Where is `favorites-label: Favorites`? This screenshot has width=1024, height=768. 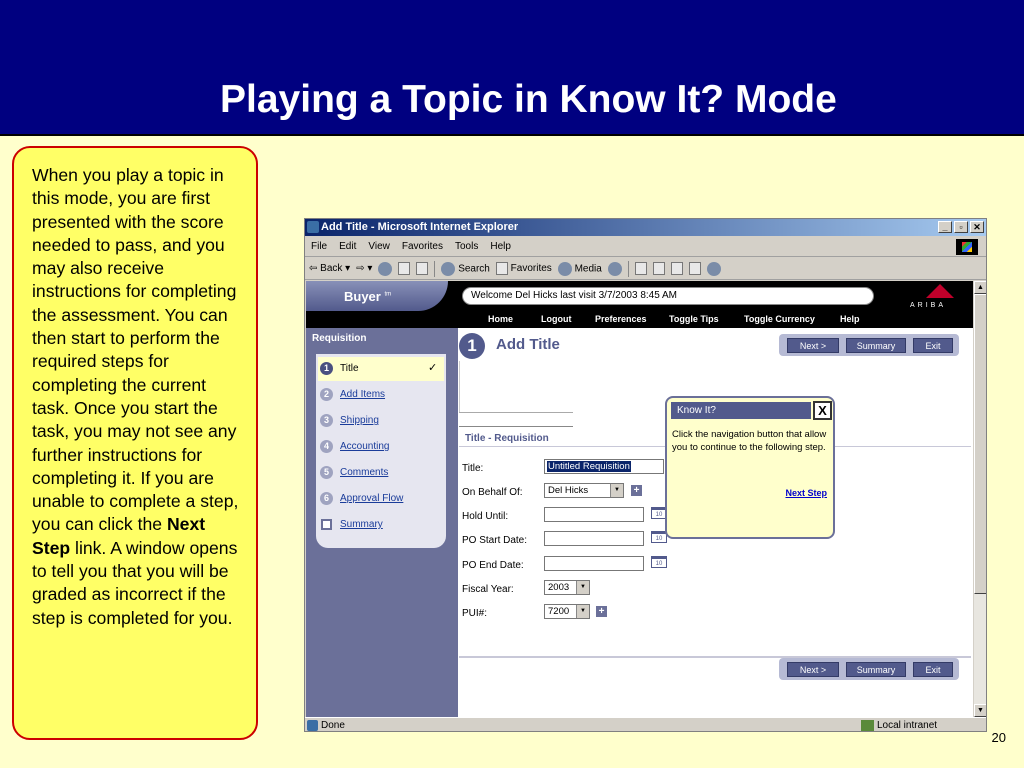 favorites-label: Favorites is located at coordinates (531, 269).